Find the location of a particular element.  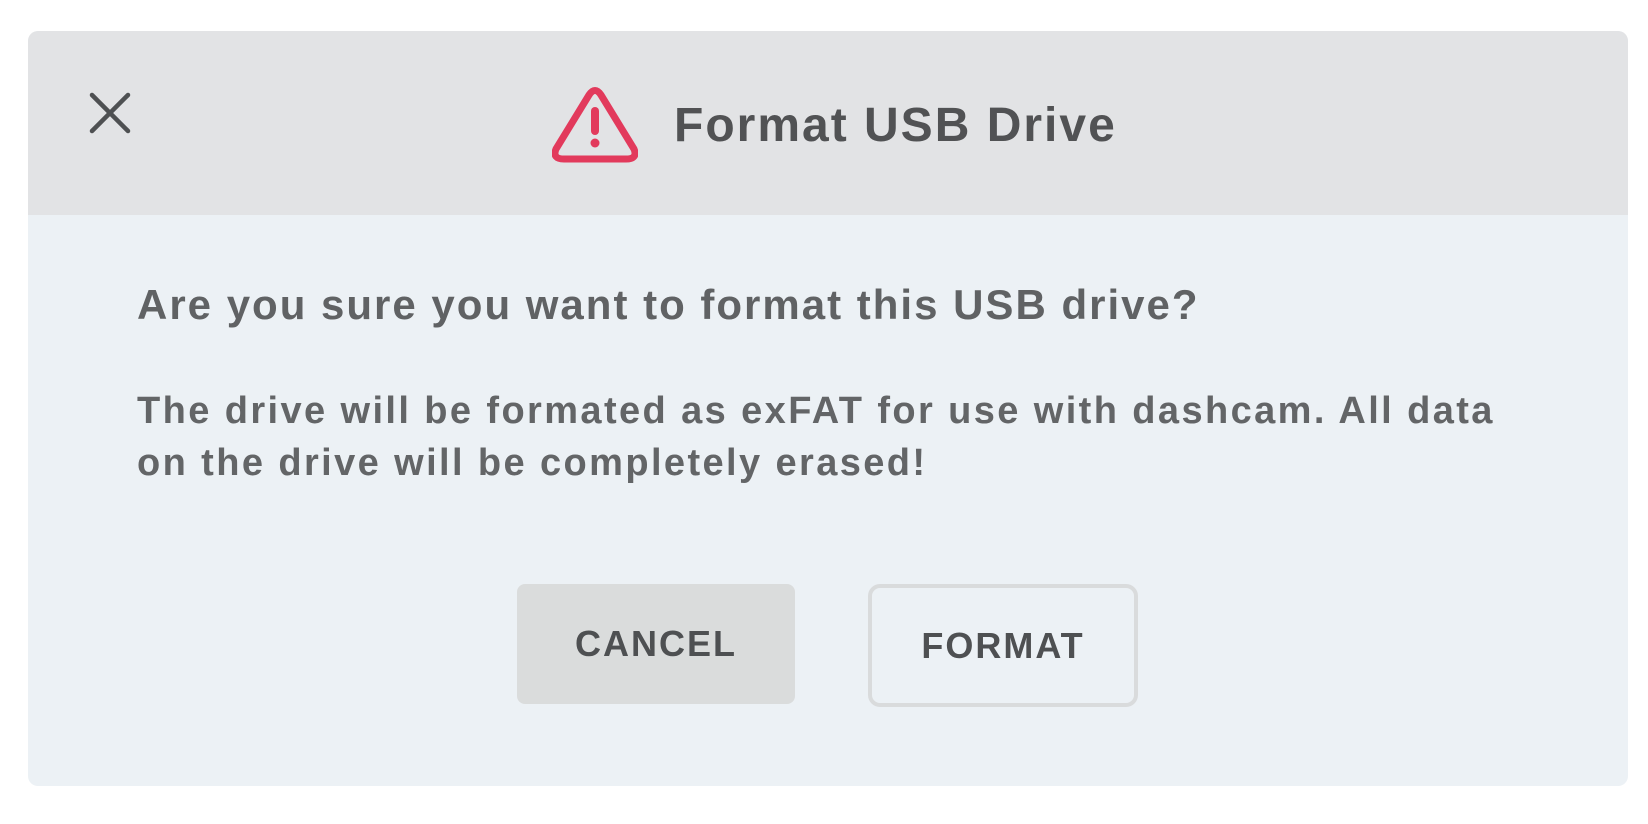

close-icon is located at coordinates (110, 113).